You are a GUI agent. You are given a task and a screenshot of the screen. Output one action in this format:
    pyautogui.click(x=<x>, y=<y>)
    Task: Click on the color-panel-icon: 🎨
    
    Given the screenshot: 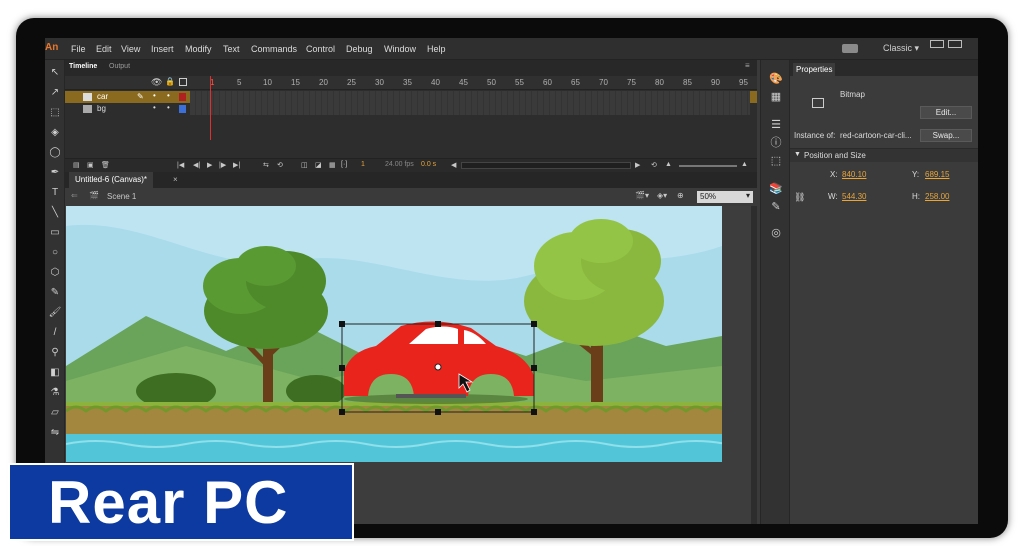 What is the action you would take?
    pyautogui.click(x=776, y=79)
    